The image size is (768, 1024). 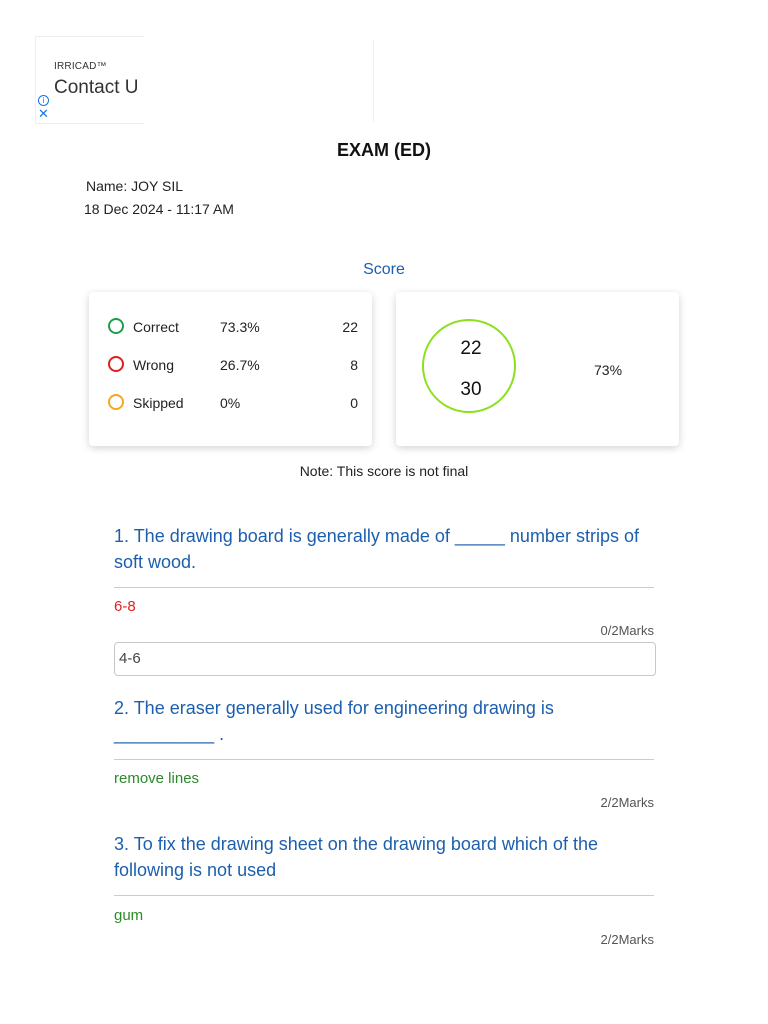 I want to click on stat-percent: 0%, so click(x=230, y=403).